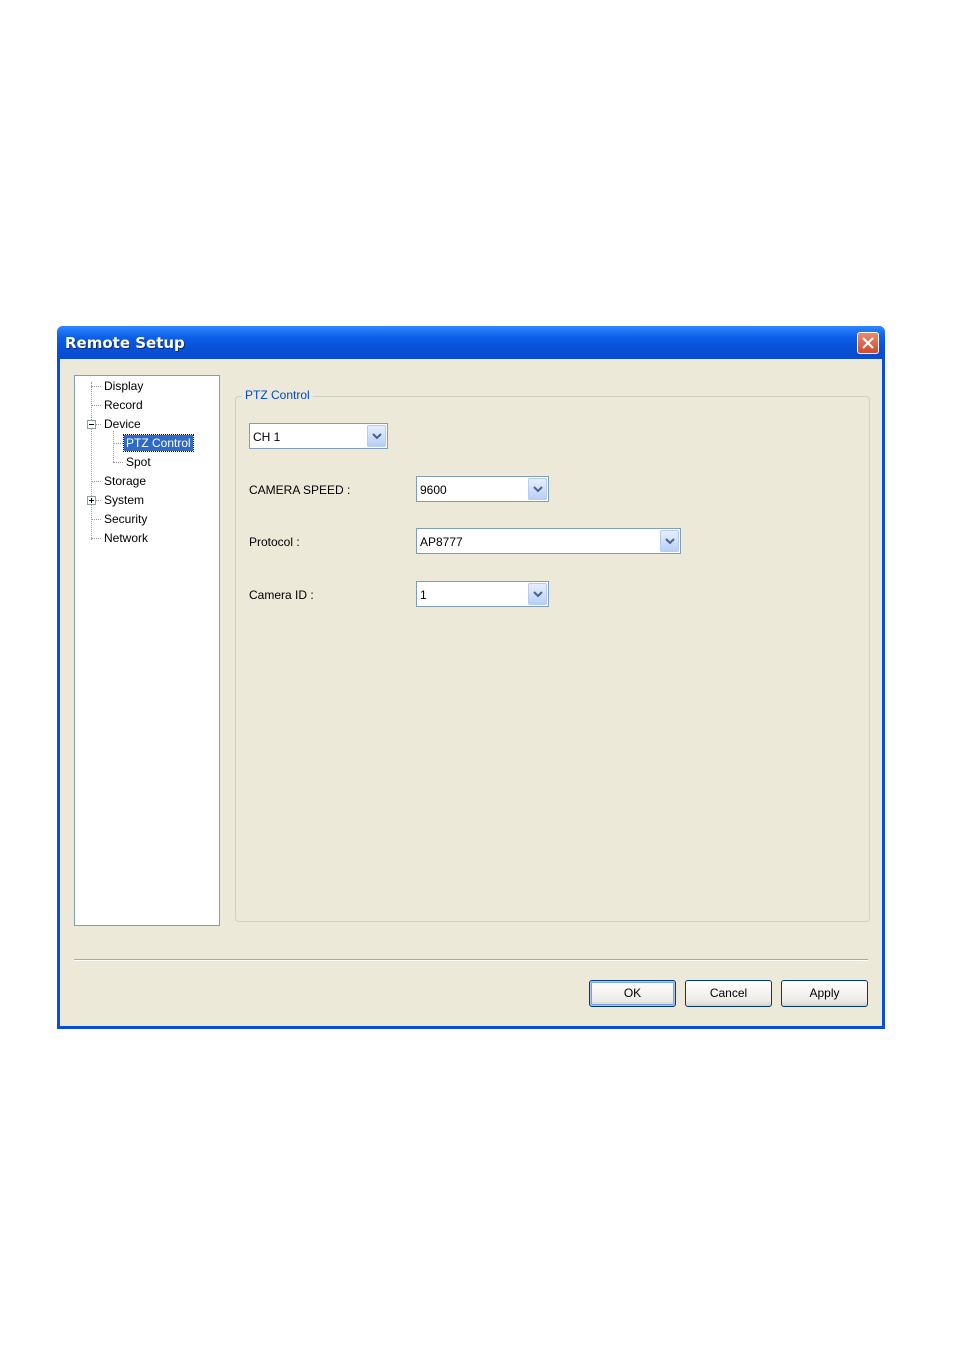 The image size is (954, 1350). I want to click on ok-button: OK, so click(632, 993).